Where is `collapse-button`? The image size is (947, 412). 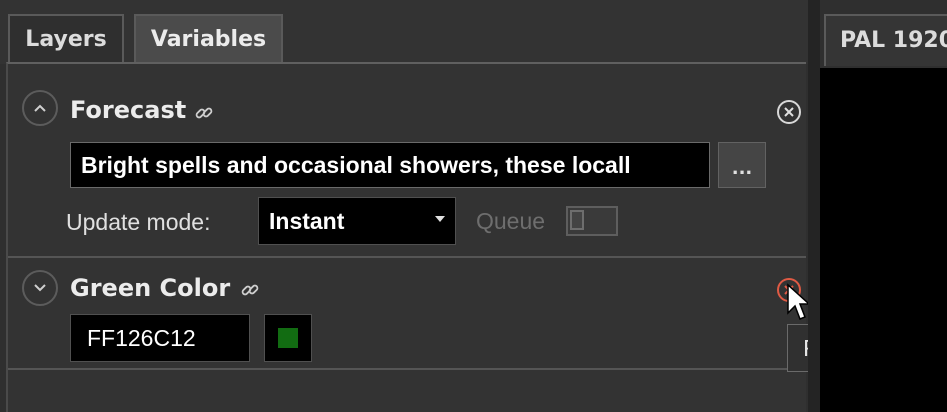
collapse-button is located at coordinates (40, 108).